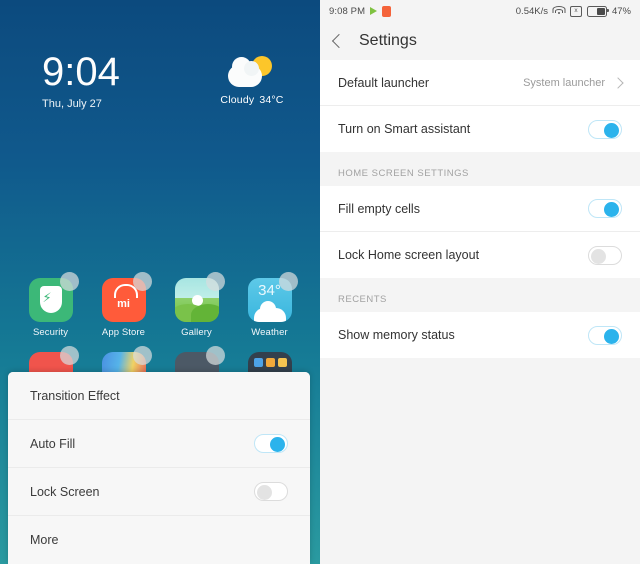  I want to click on status-bar: 9:08 PM 0.54K/s x 47%, so click(480, 11).